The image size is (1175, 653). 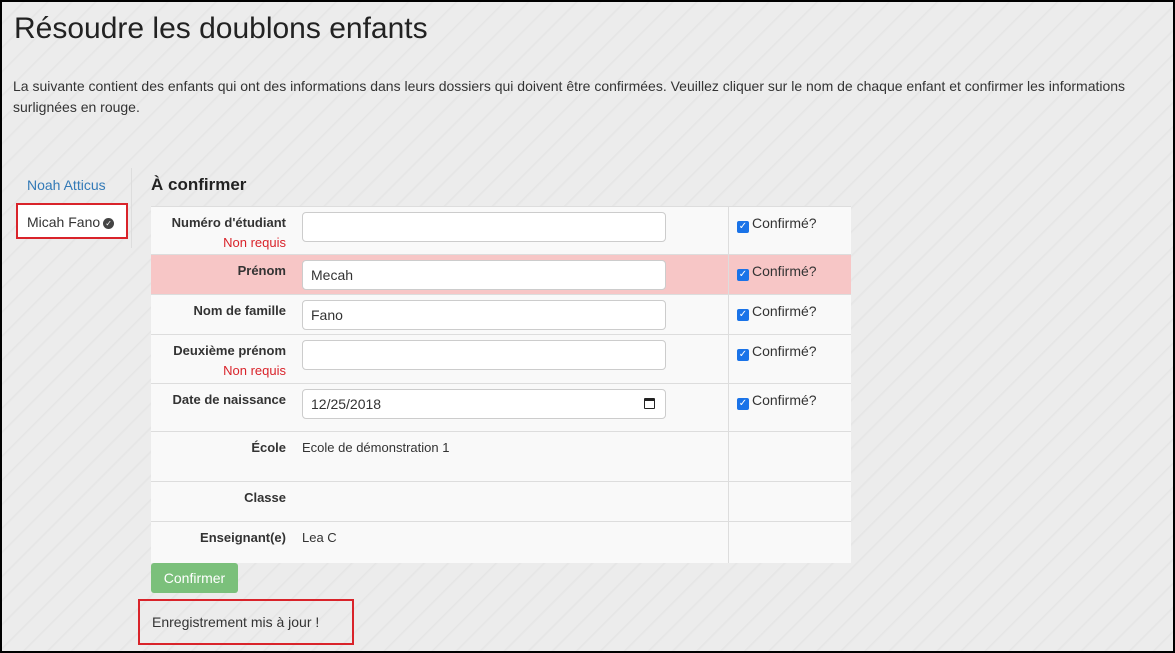 I want to click on teacher-value: Lea C, so click(x=511, y=542).